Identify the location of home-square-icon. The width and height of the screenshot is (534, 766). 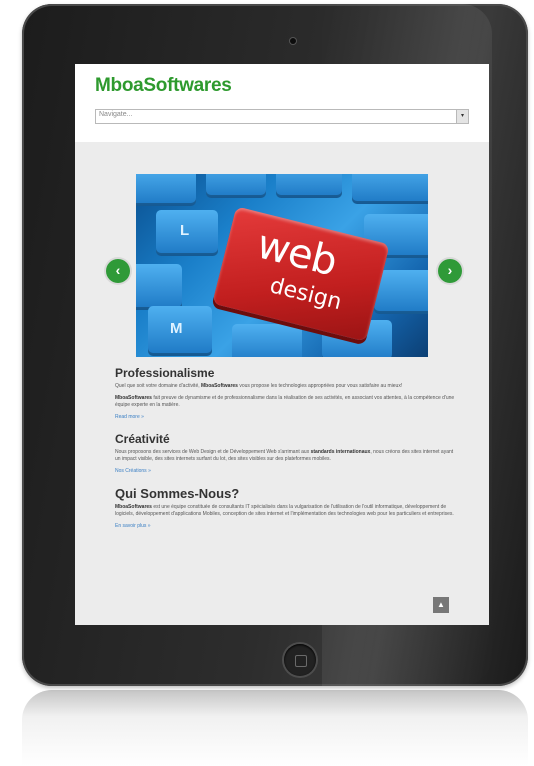
(301, 661).